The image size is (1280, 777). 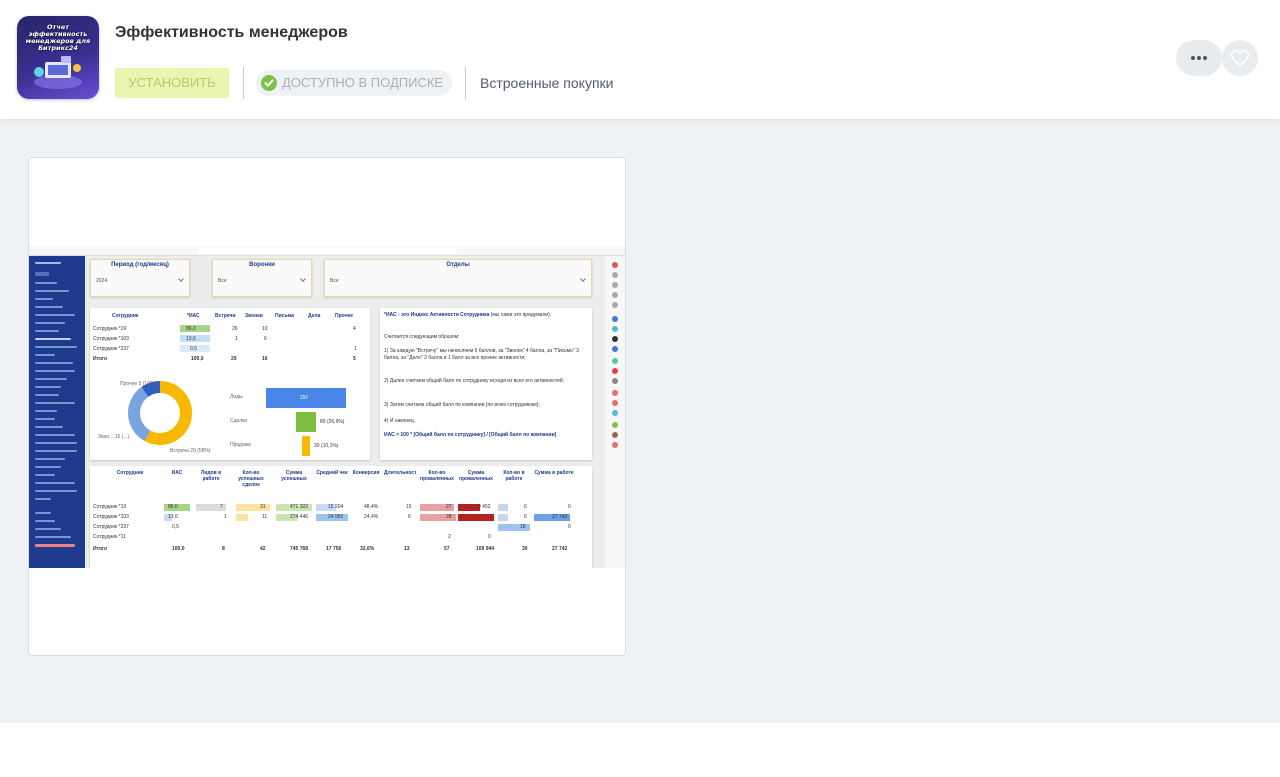 I want to click on funnel-label: Лиды, so click(x=236, y=397).